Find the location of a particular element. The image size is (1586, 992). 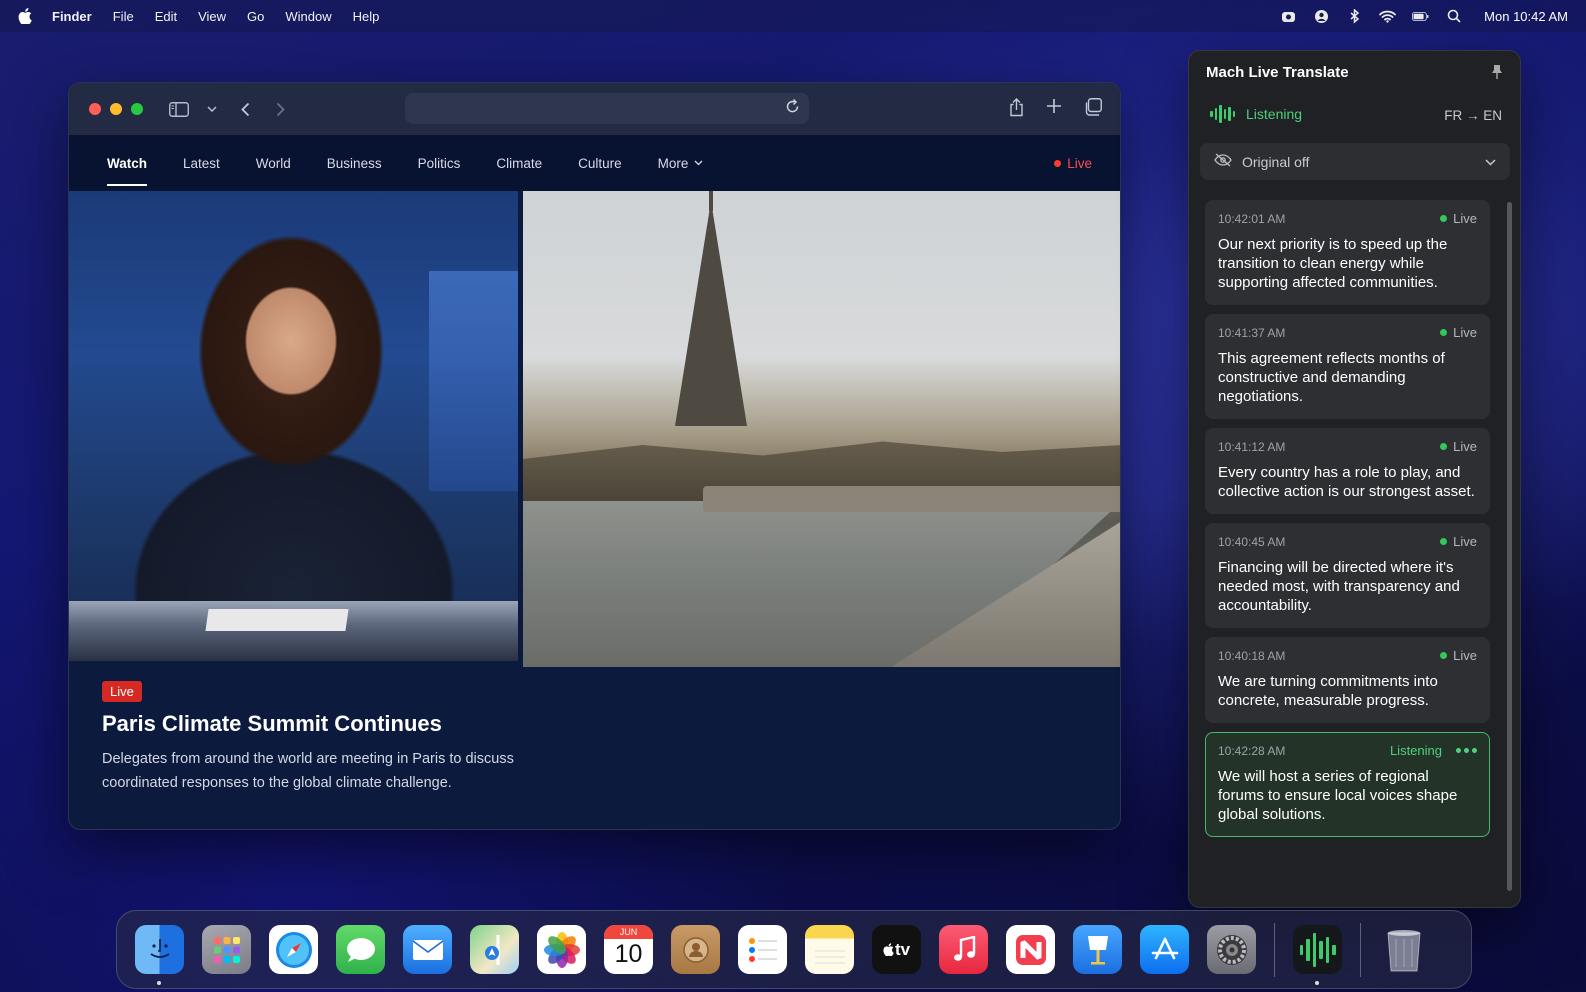

nav-tab-world: World is located at coordinates (273, 163).